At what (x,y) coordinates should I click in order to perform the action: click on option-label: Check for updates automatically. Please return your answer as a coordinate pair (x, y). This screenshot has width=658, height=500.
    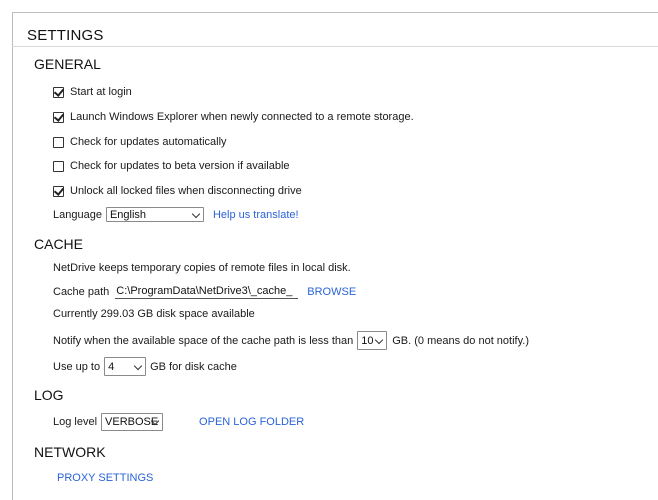
    Looking at the image, I should click on (148, 142).